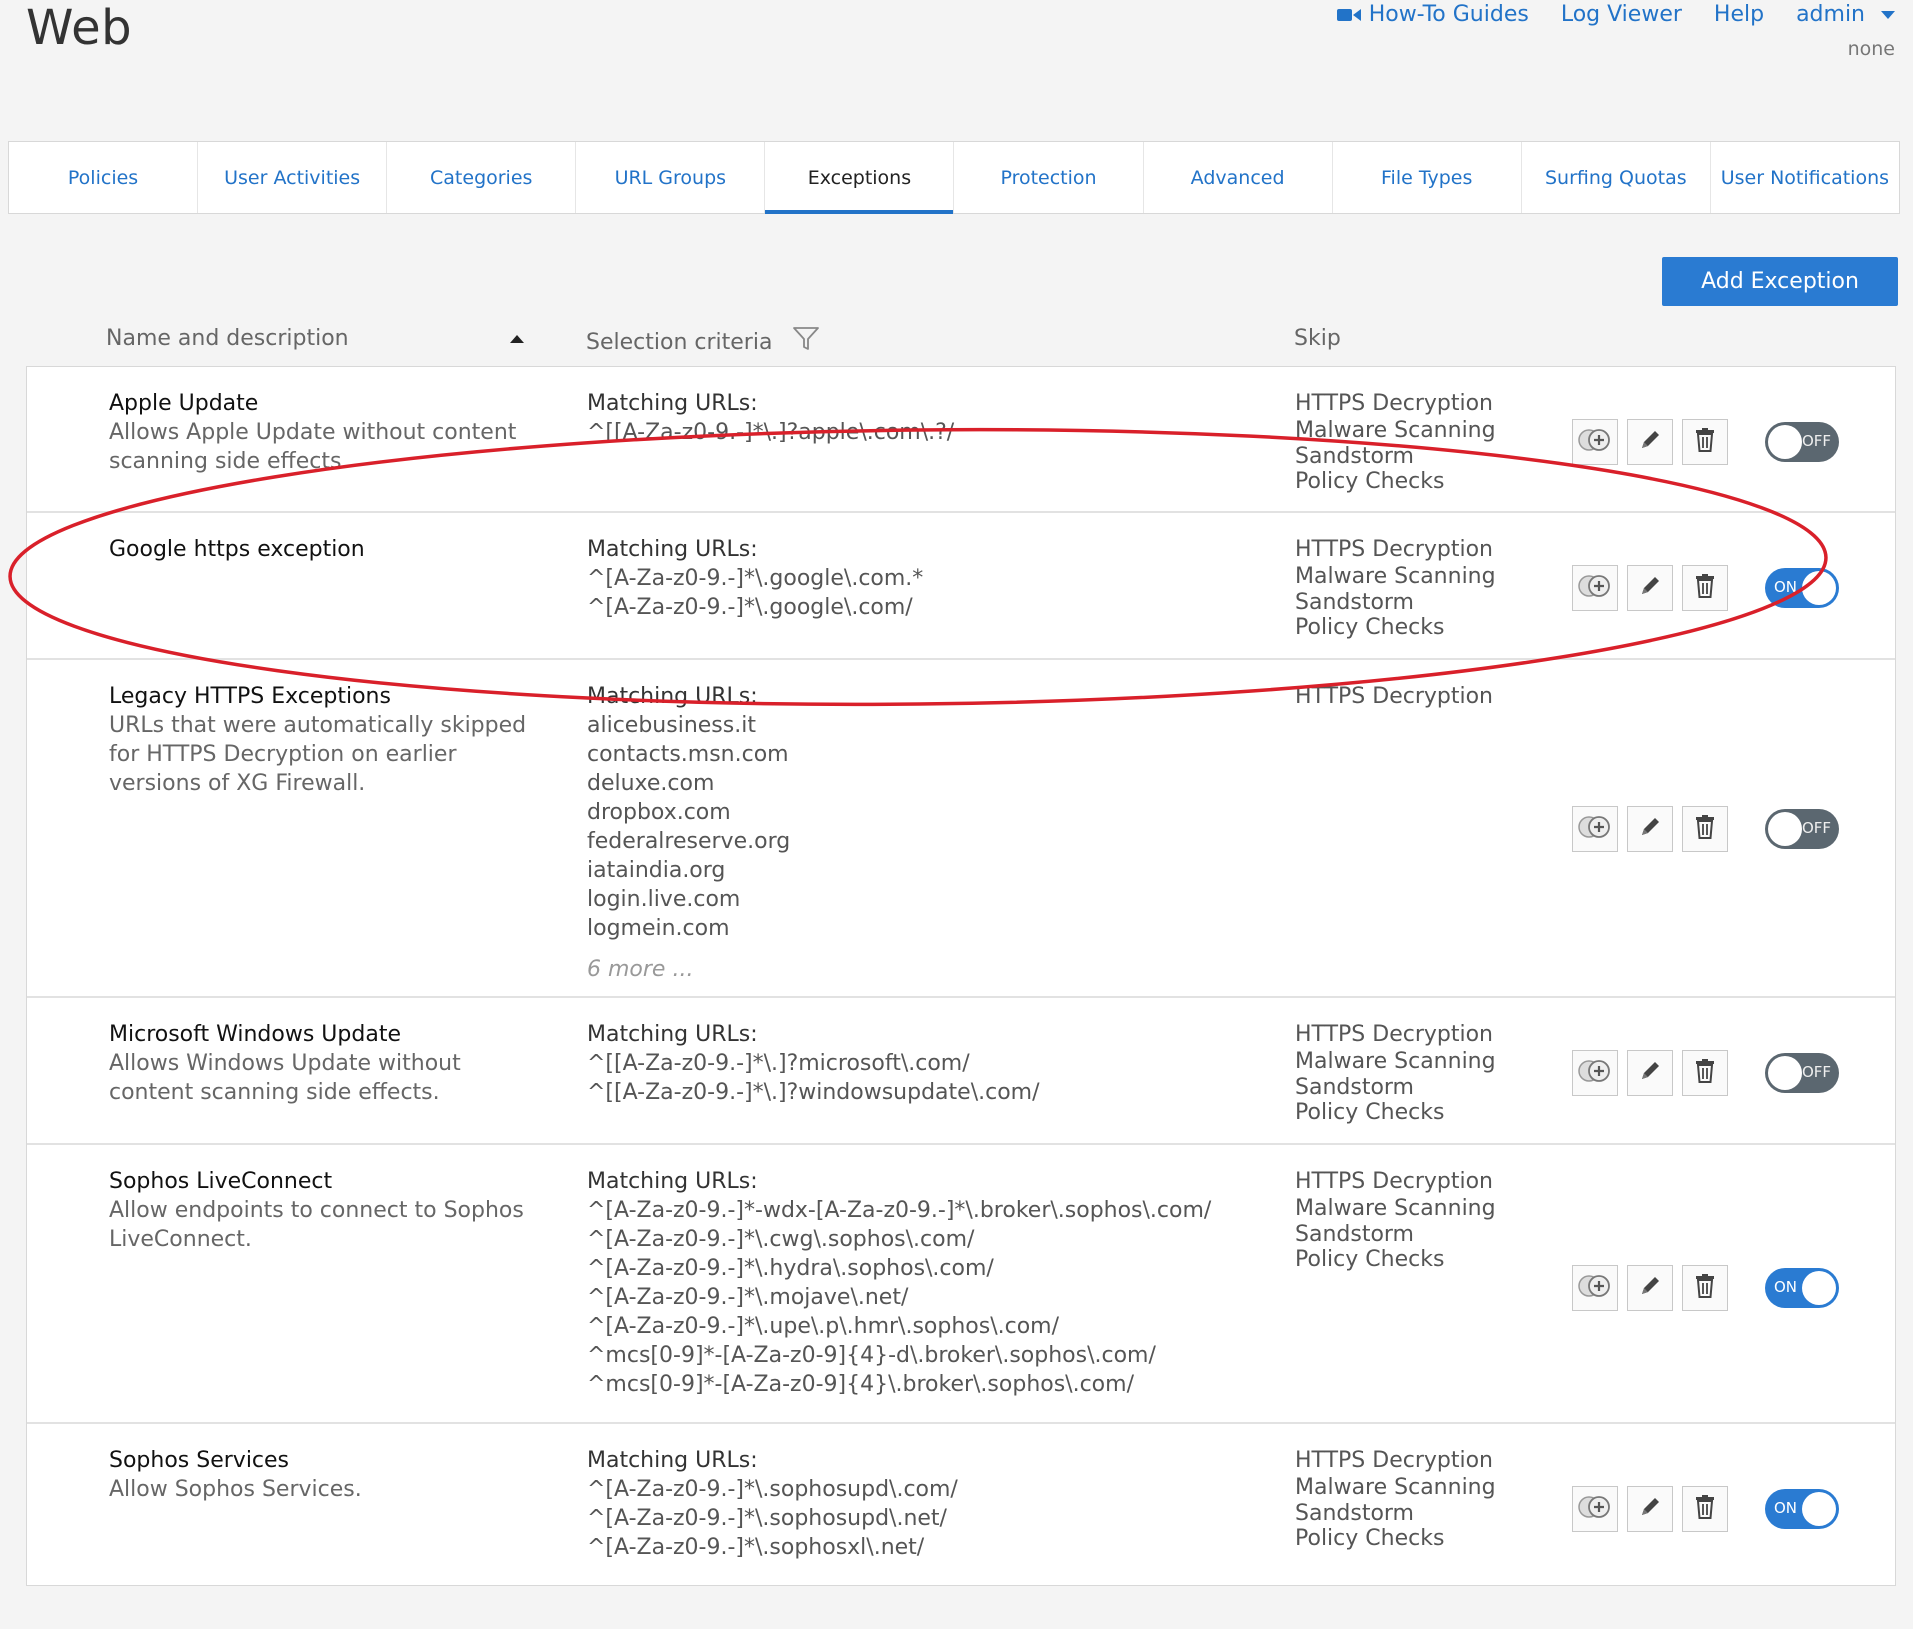 This screenshot has width=1913, height=1629. Describe the element at coordinates (1448, 14) in the screenshot. I see `howto-guides-label: How-To Guides` at that location.